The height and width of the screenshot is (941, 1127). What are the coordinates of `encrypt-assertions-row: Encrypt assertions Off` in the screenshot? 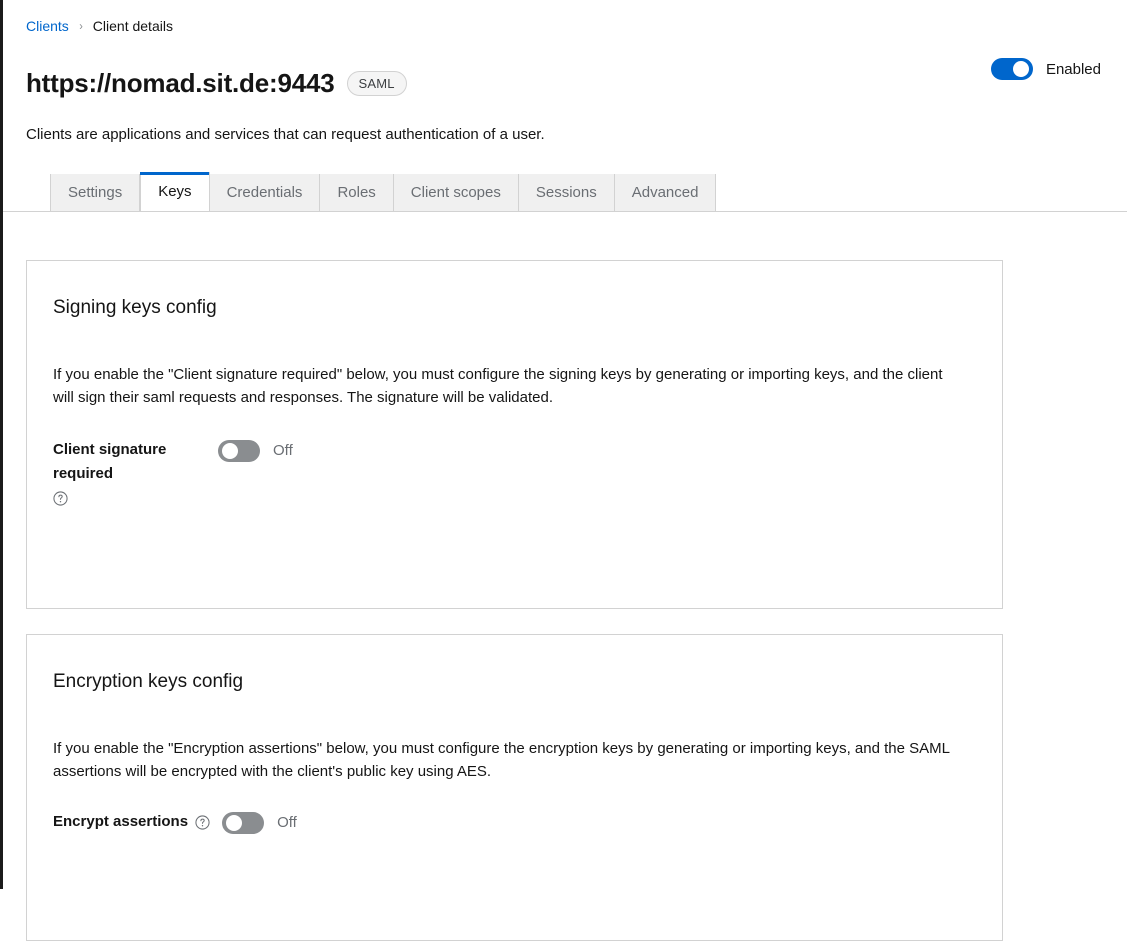 It's located at (514, 822).